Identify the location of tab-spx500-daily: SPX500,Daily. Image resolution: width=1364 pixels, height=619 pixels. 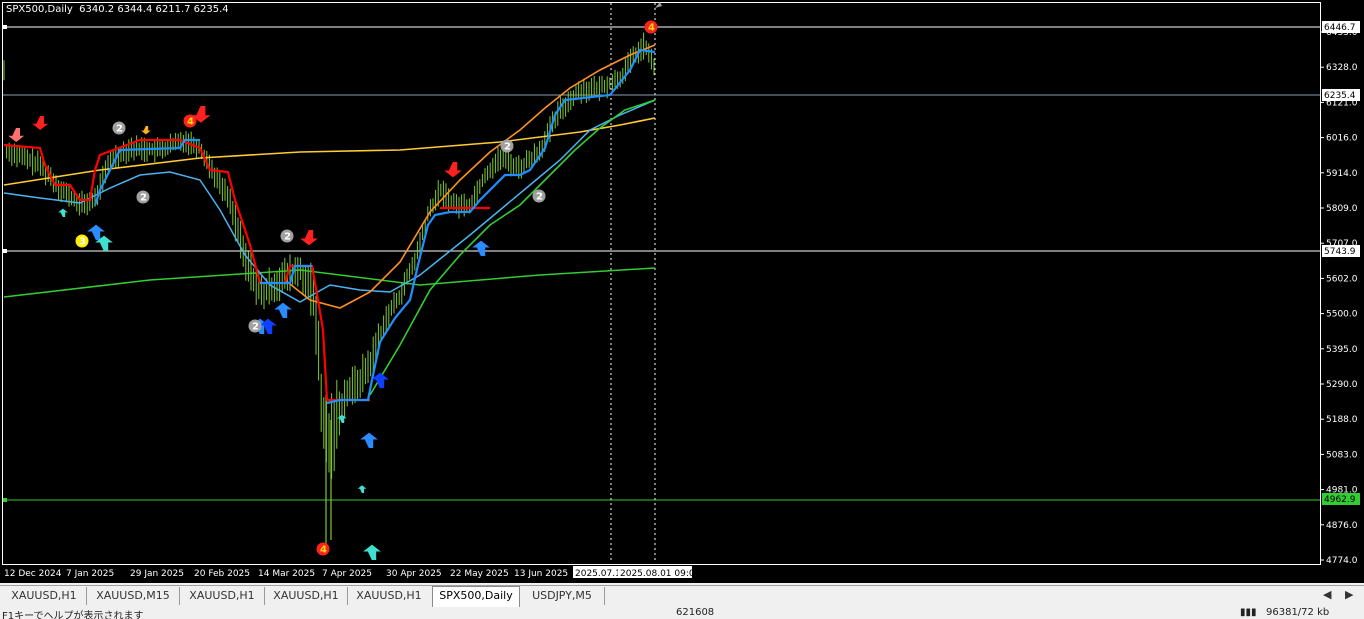
(476, 596).